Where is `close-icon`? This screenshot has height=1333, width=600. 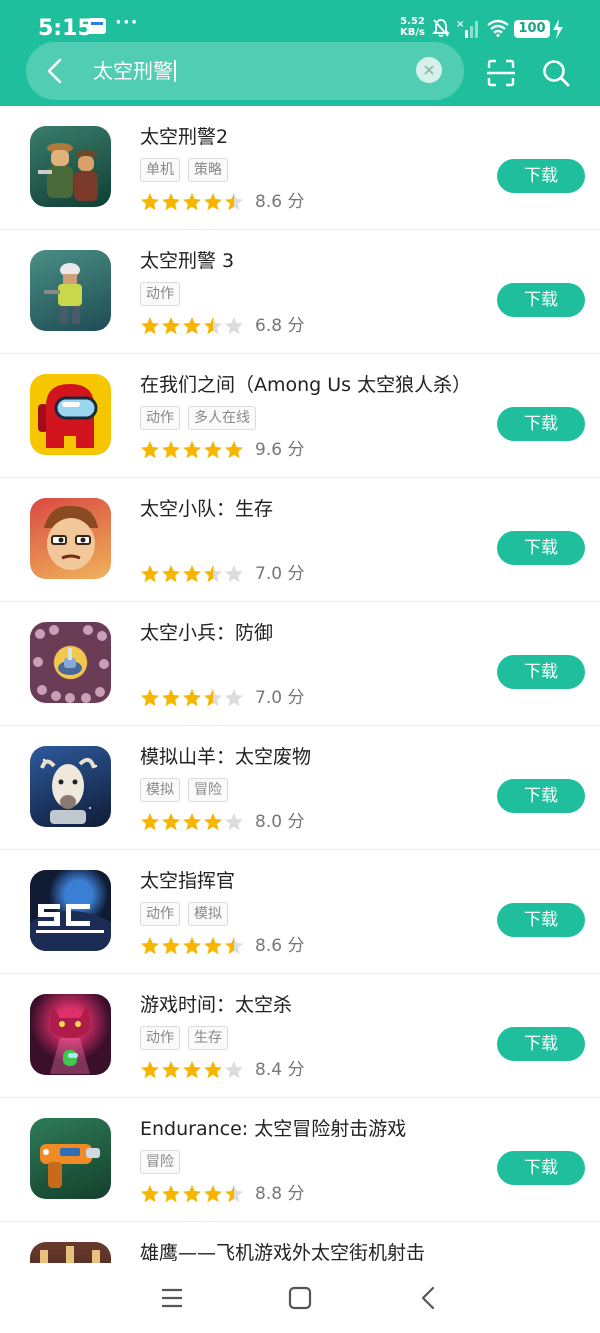 close-icon is located at coordinates (429, 70).